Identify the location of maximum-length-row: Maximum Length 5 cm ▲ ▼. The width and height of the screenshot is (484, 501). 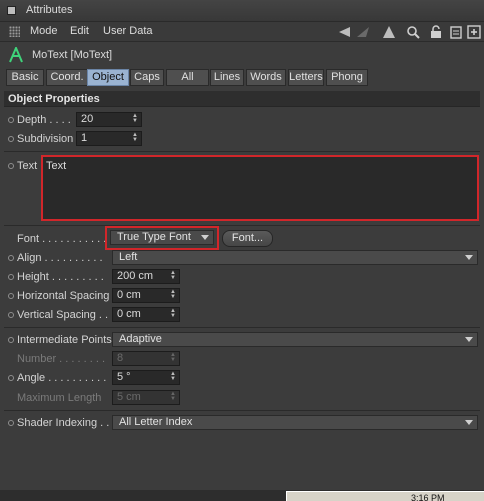
(242, 398).